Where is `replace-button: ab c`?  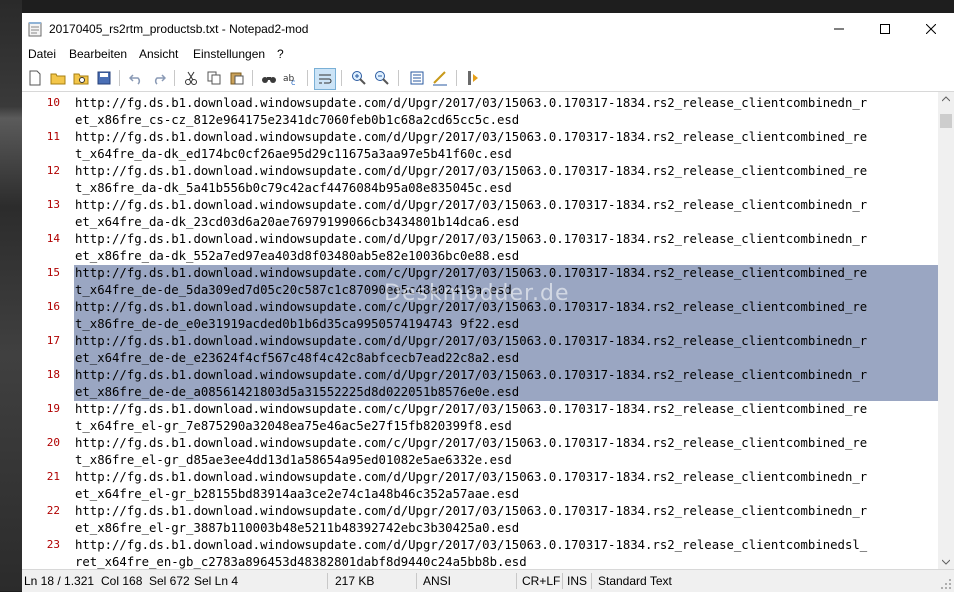
replace-button: ab c is located at coordinates (292, 78).